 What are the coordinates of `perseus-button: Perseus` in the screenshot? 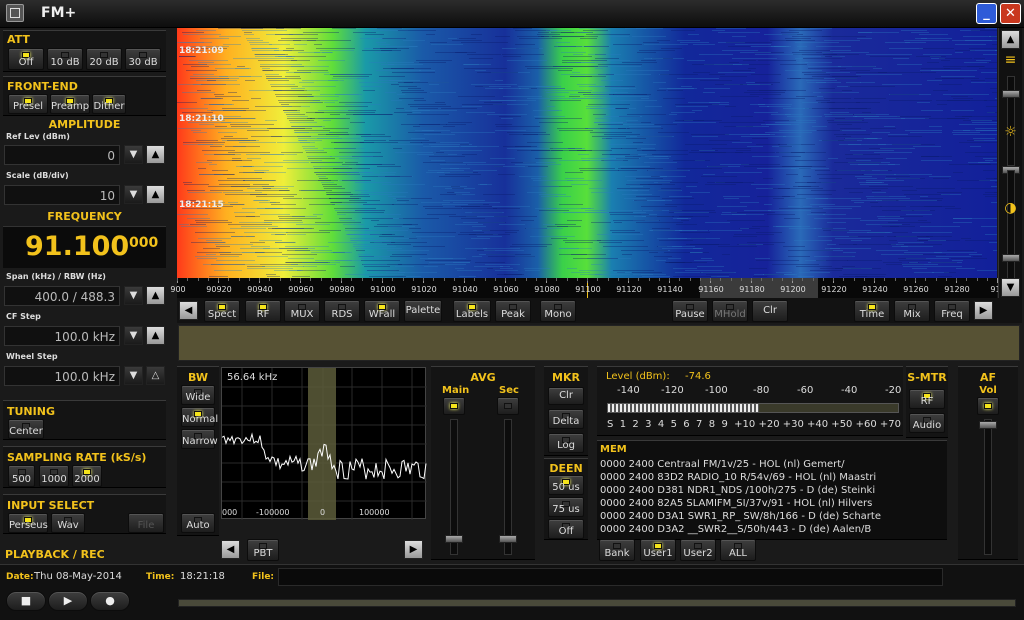 It's located at (28, 523).